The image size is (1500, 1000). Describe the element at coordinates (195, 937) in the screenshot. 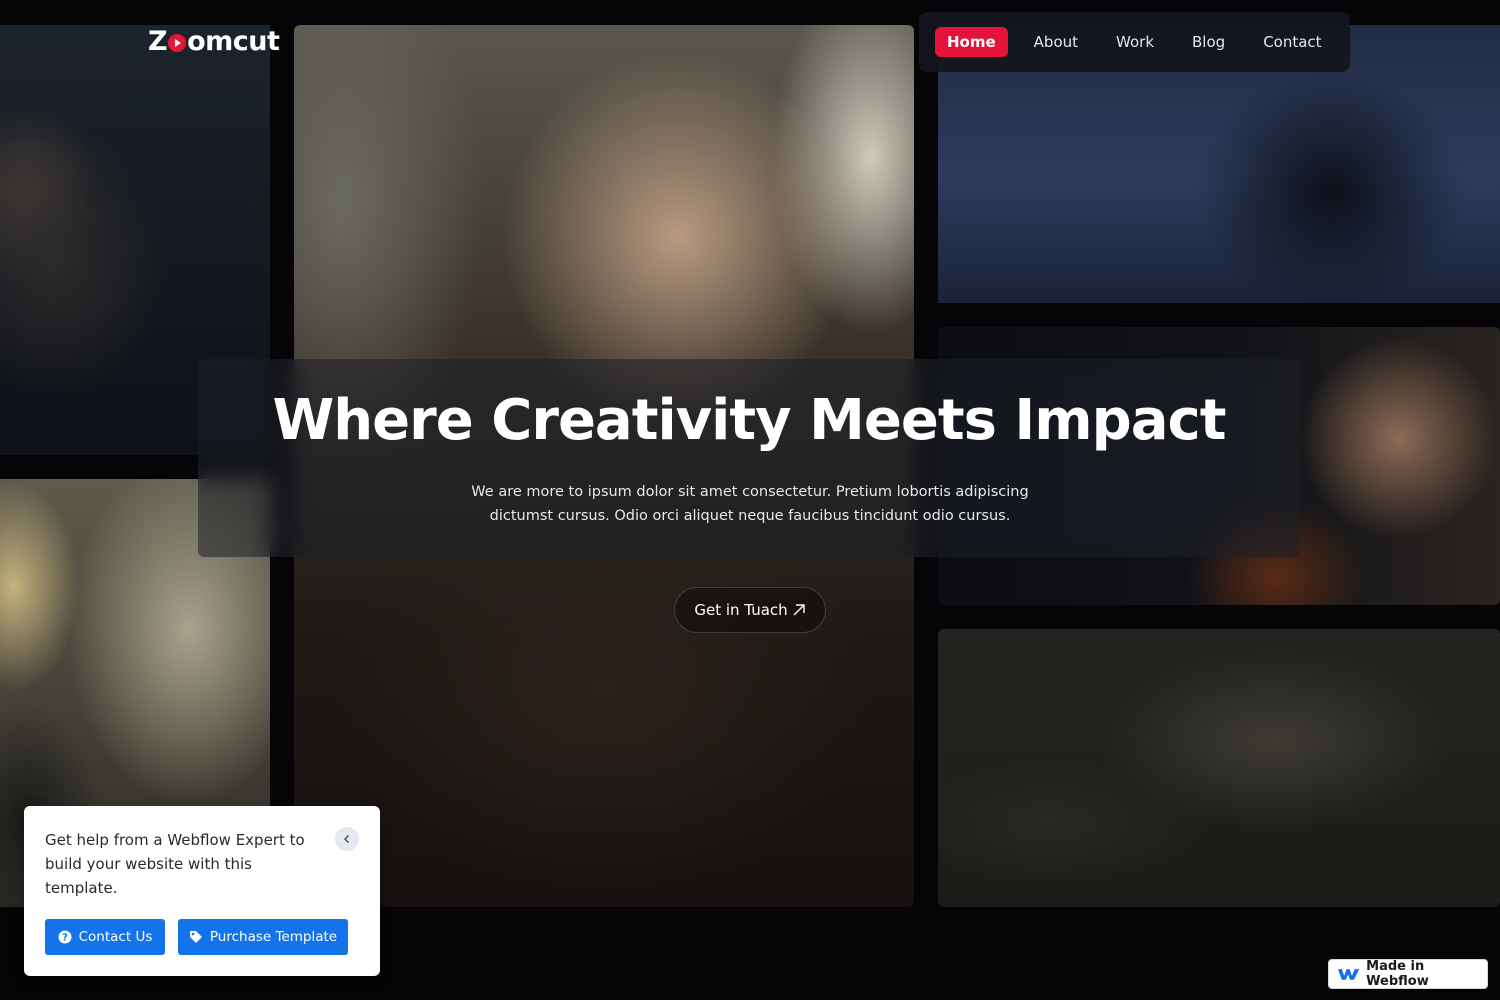

I see `tag-icon` at that location.